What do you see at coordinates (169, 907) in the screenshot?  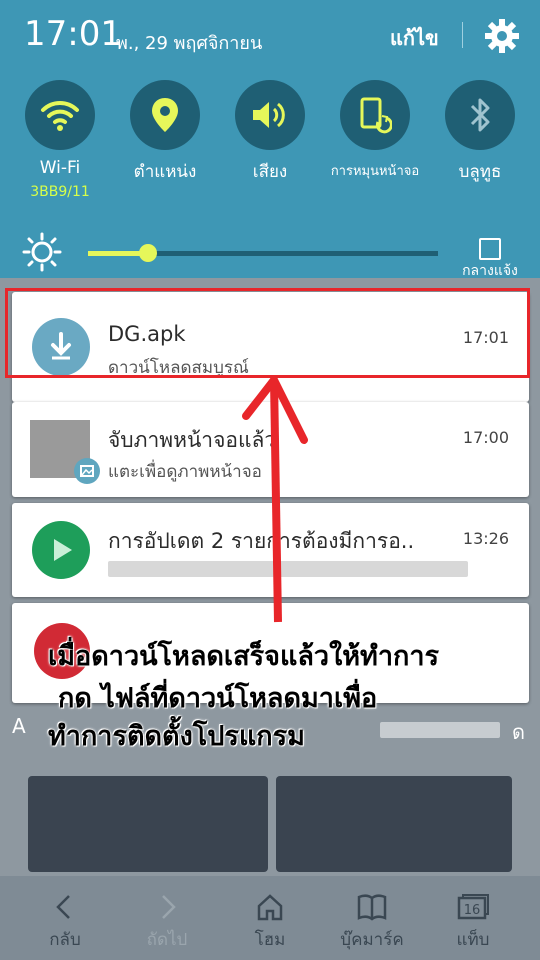 I see `forward-icon` at bounding box center [169, 907].